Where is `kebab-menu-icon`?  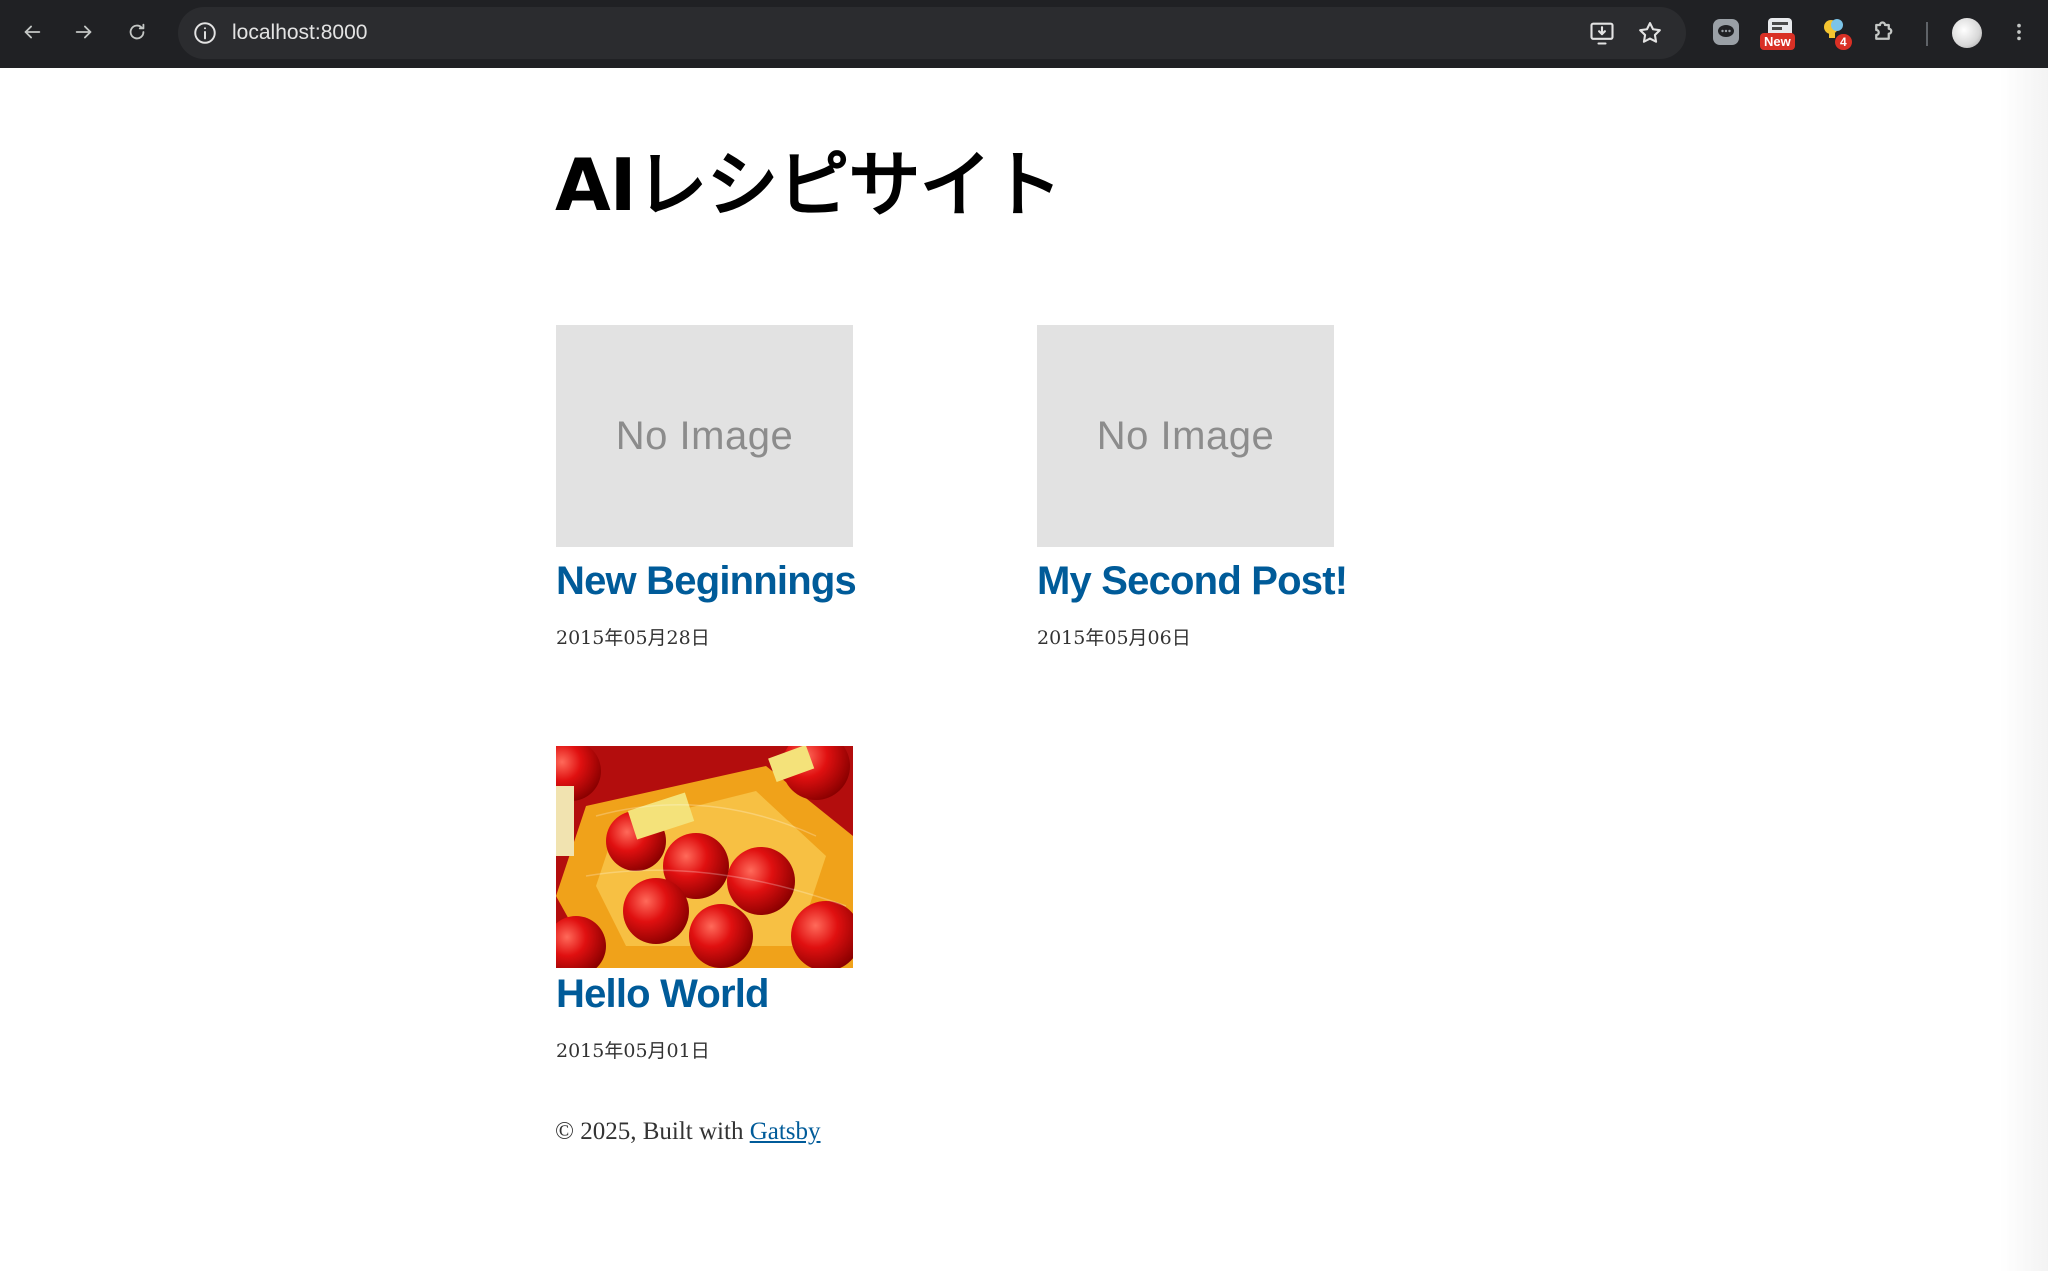
kebab-menu-icon is located at coordinates (2019, 32).